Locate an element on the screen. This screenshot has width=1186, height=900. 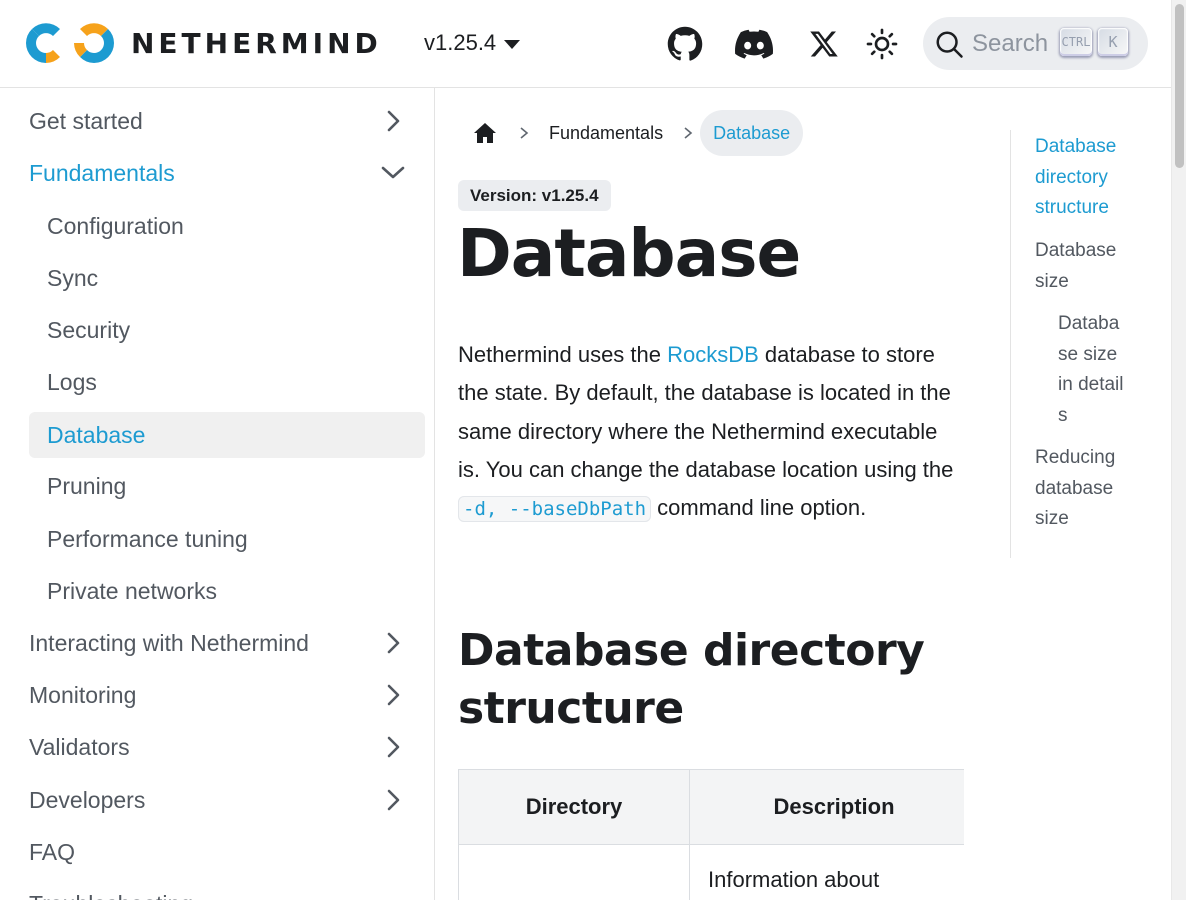
version-dropdown: v1.25.4 is located at coordinates (472, 43).